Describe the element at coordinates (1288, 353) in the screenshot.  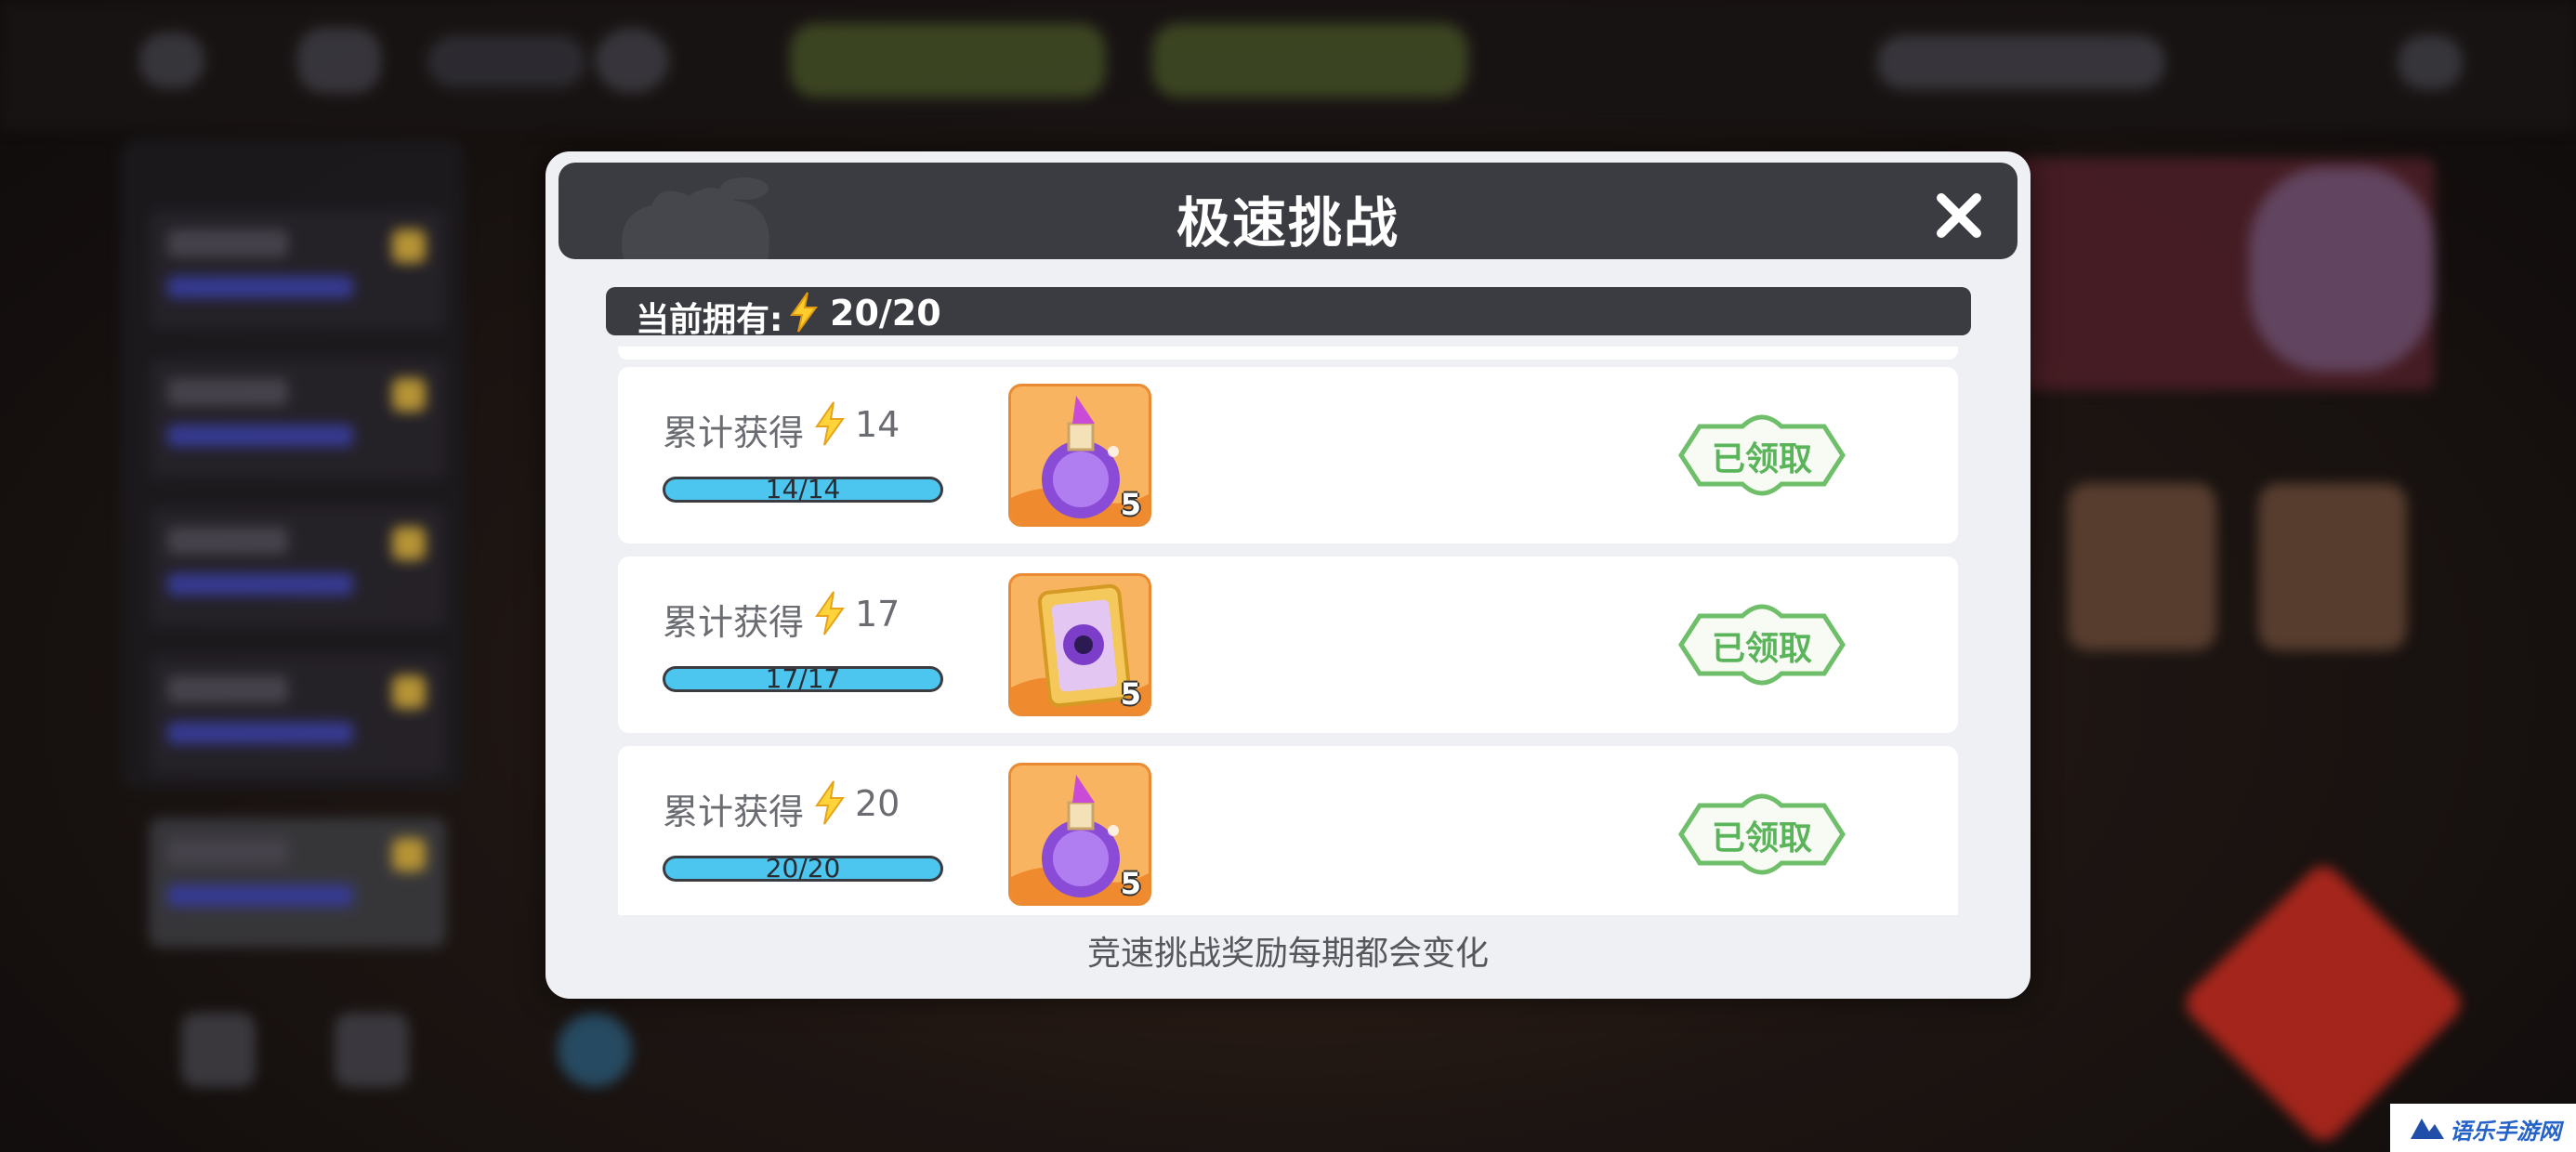
I see `list-row-partial` at that location.